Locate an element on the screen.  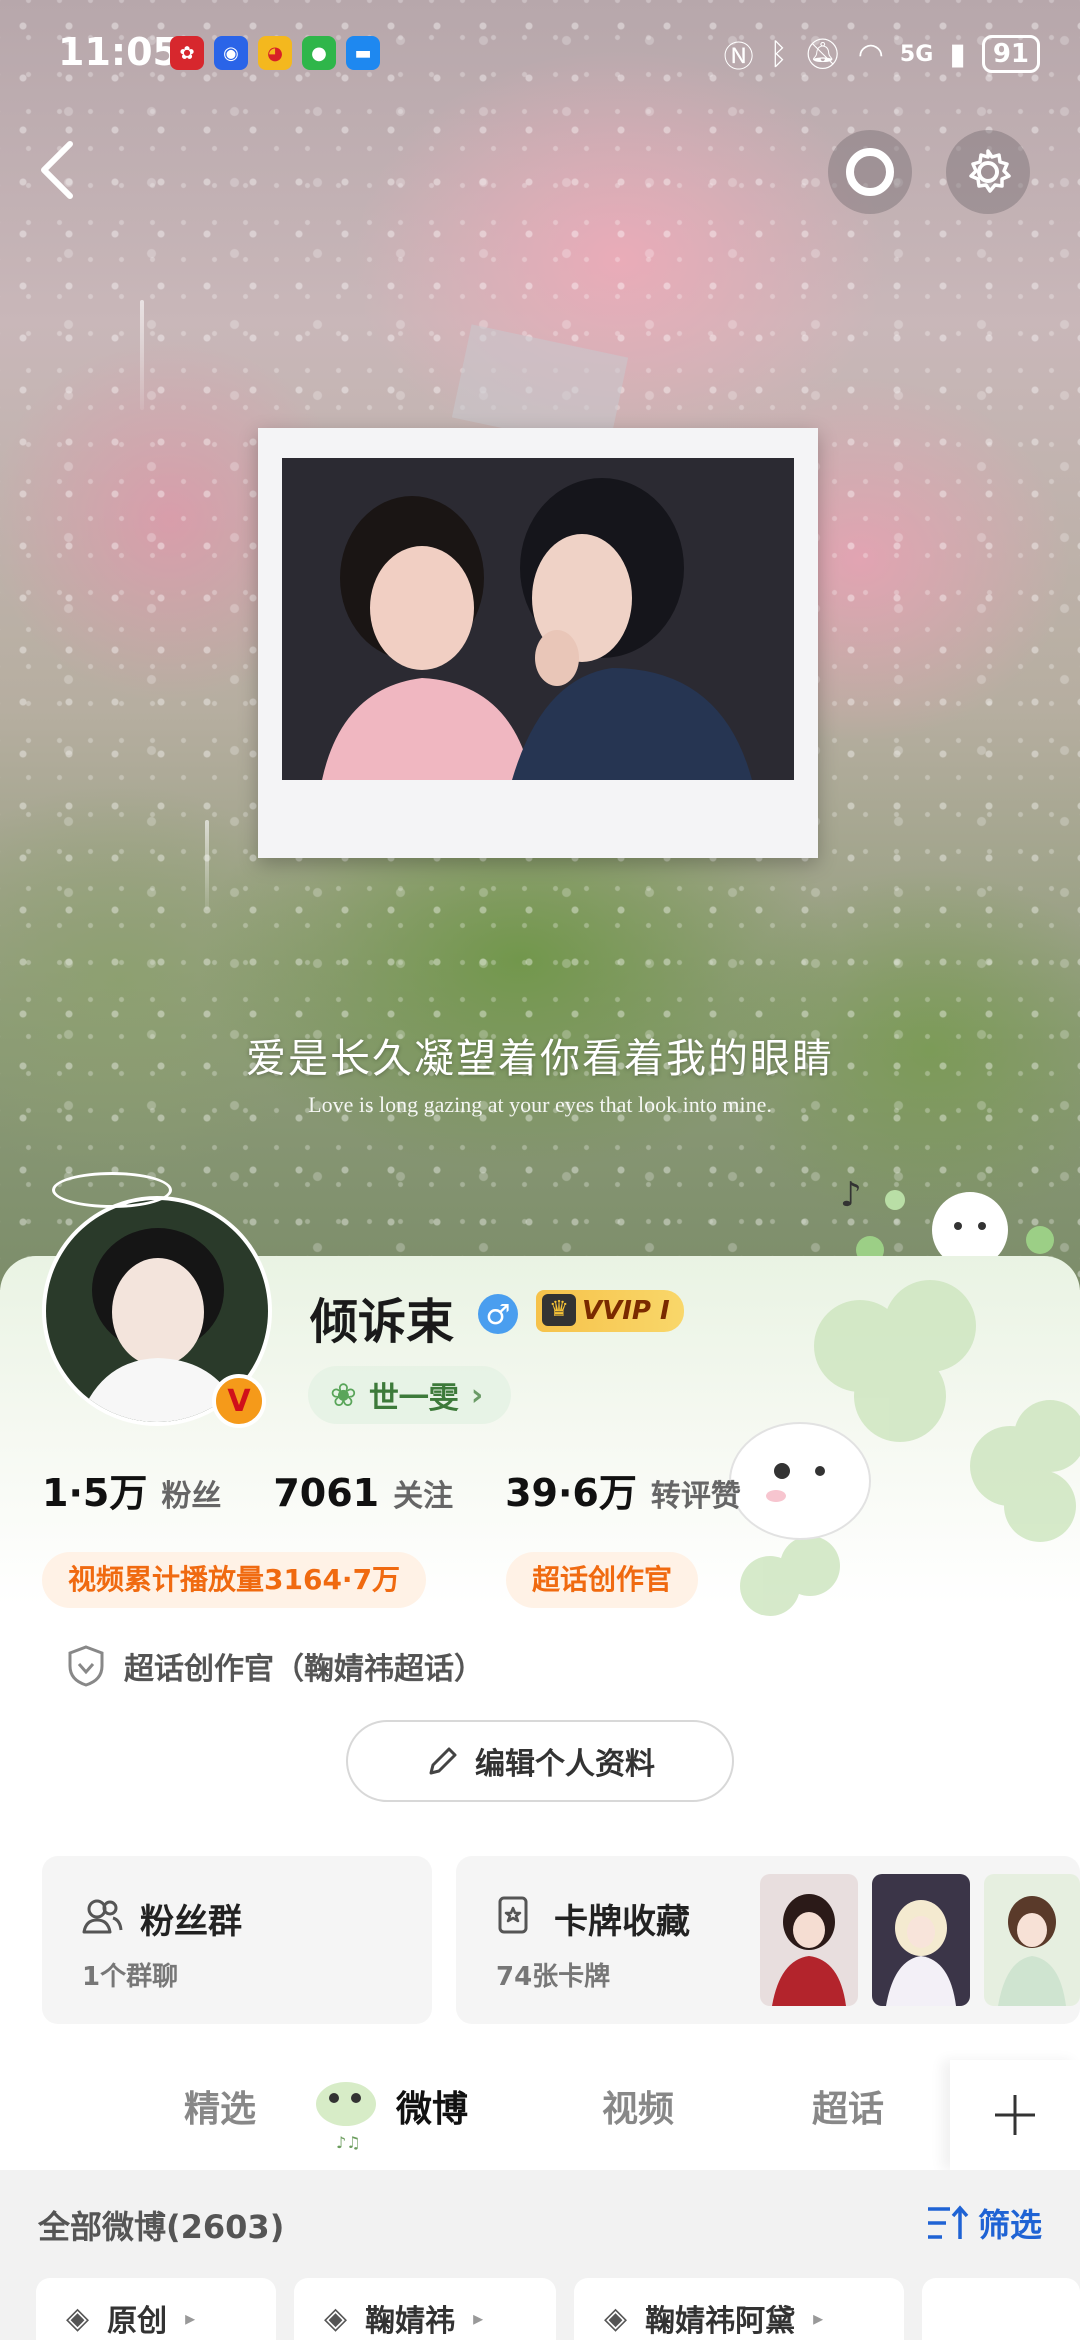
edit-profile-button: 编辑个人资料 is located at coordinates (540, 1761).